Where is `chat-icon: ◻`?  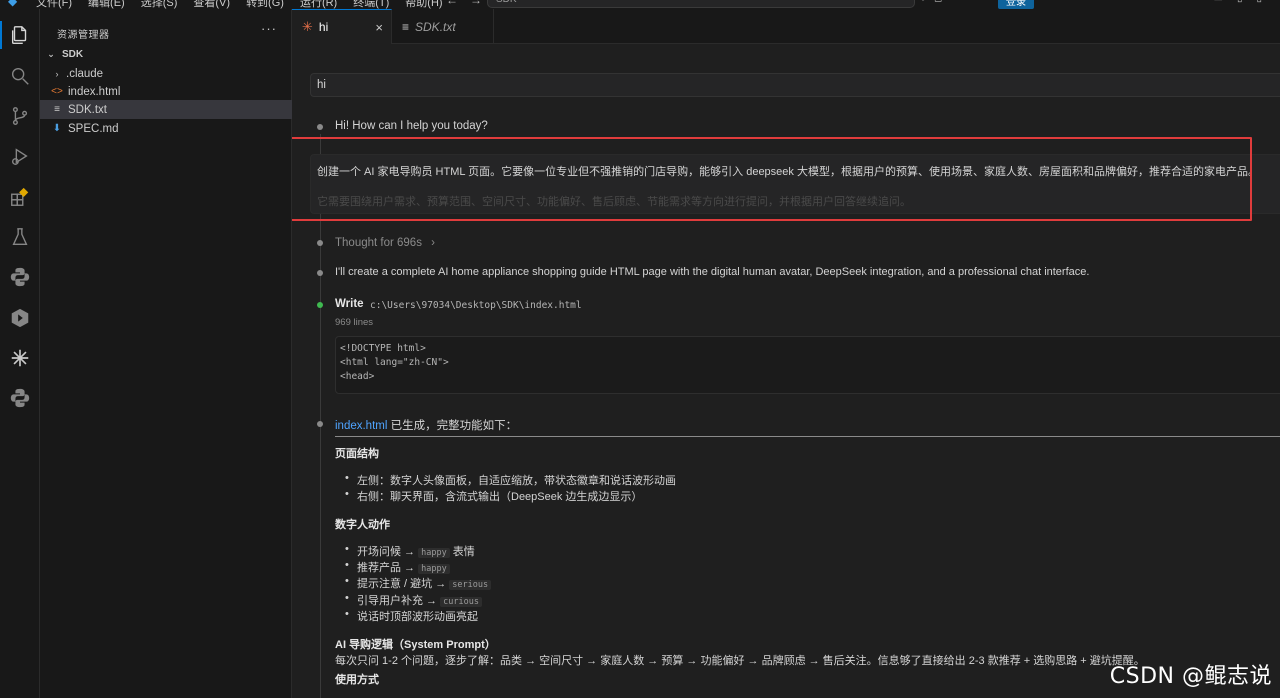
chat-icon: ◻ is located at coordinates (938, 2).